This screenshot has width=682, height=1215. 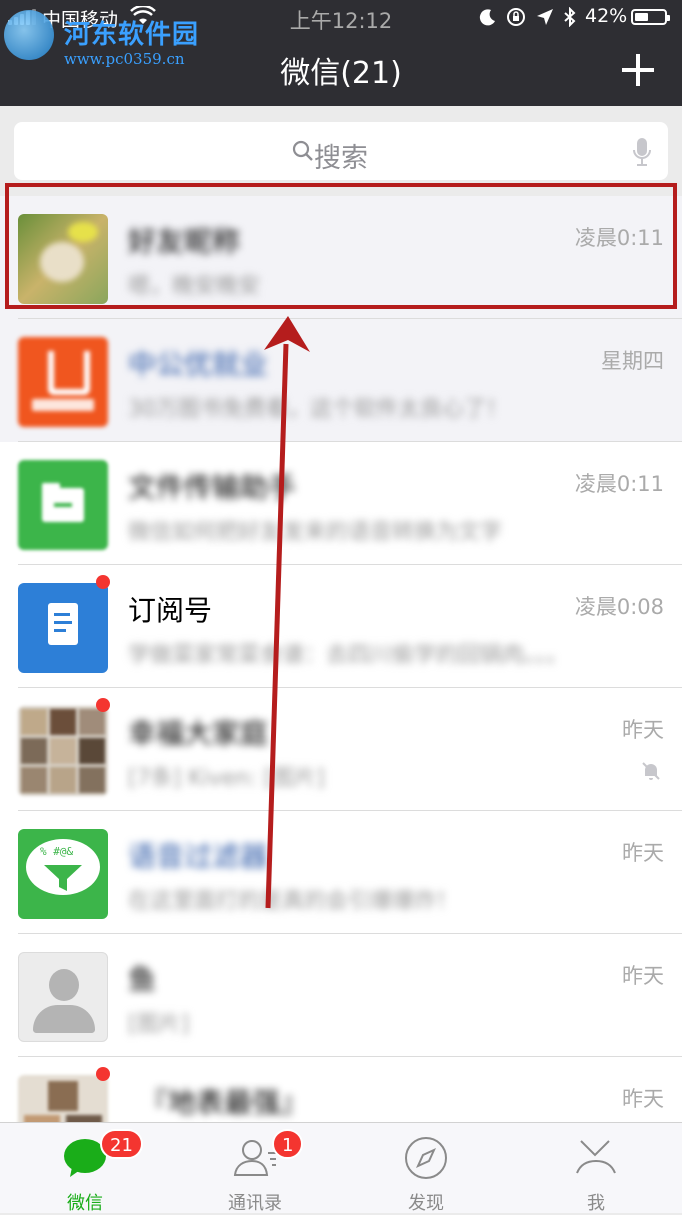 What do you see at coordinates (29, 35) in the screenshot?
I see `watermark-logo-icon` at bounding box center [29, 35].